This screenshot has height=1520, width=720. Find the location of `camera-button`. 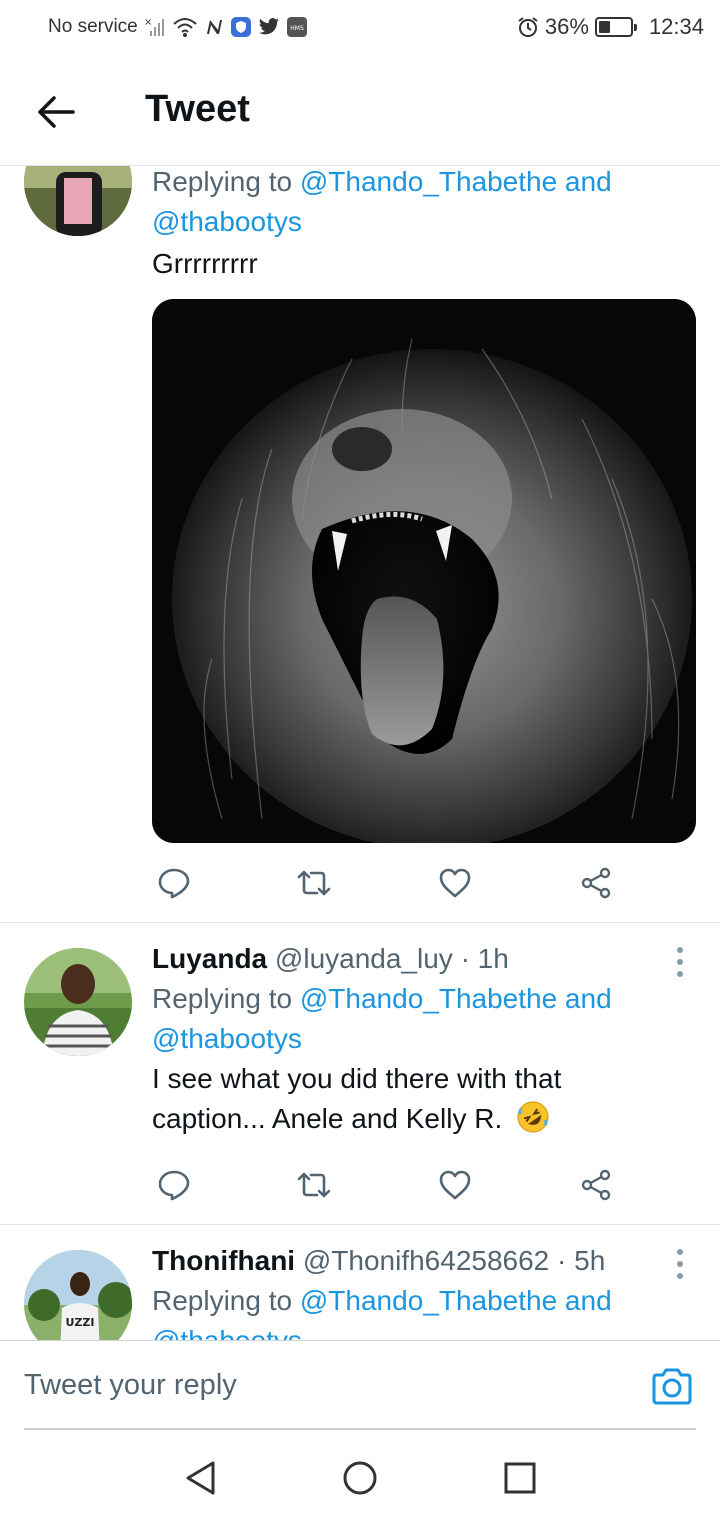

camera-button is located at coordinates (672, 1387).